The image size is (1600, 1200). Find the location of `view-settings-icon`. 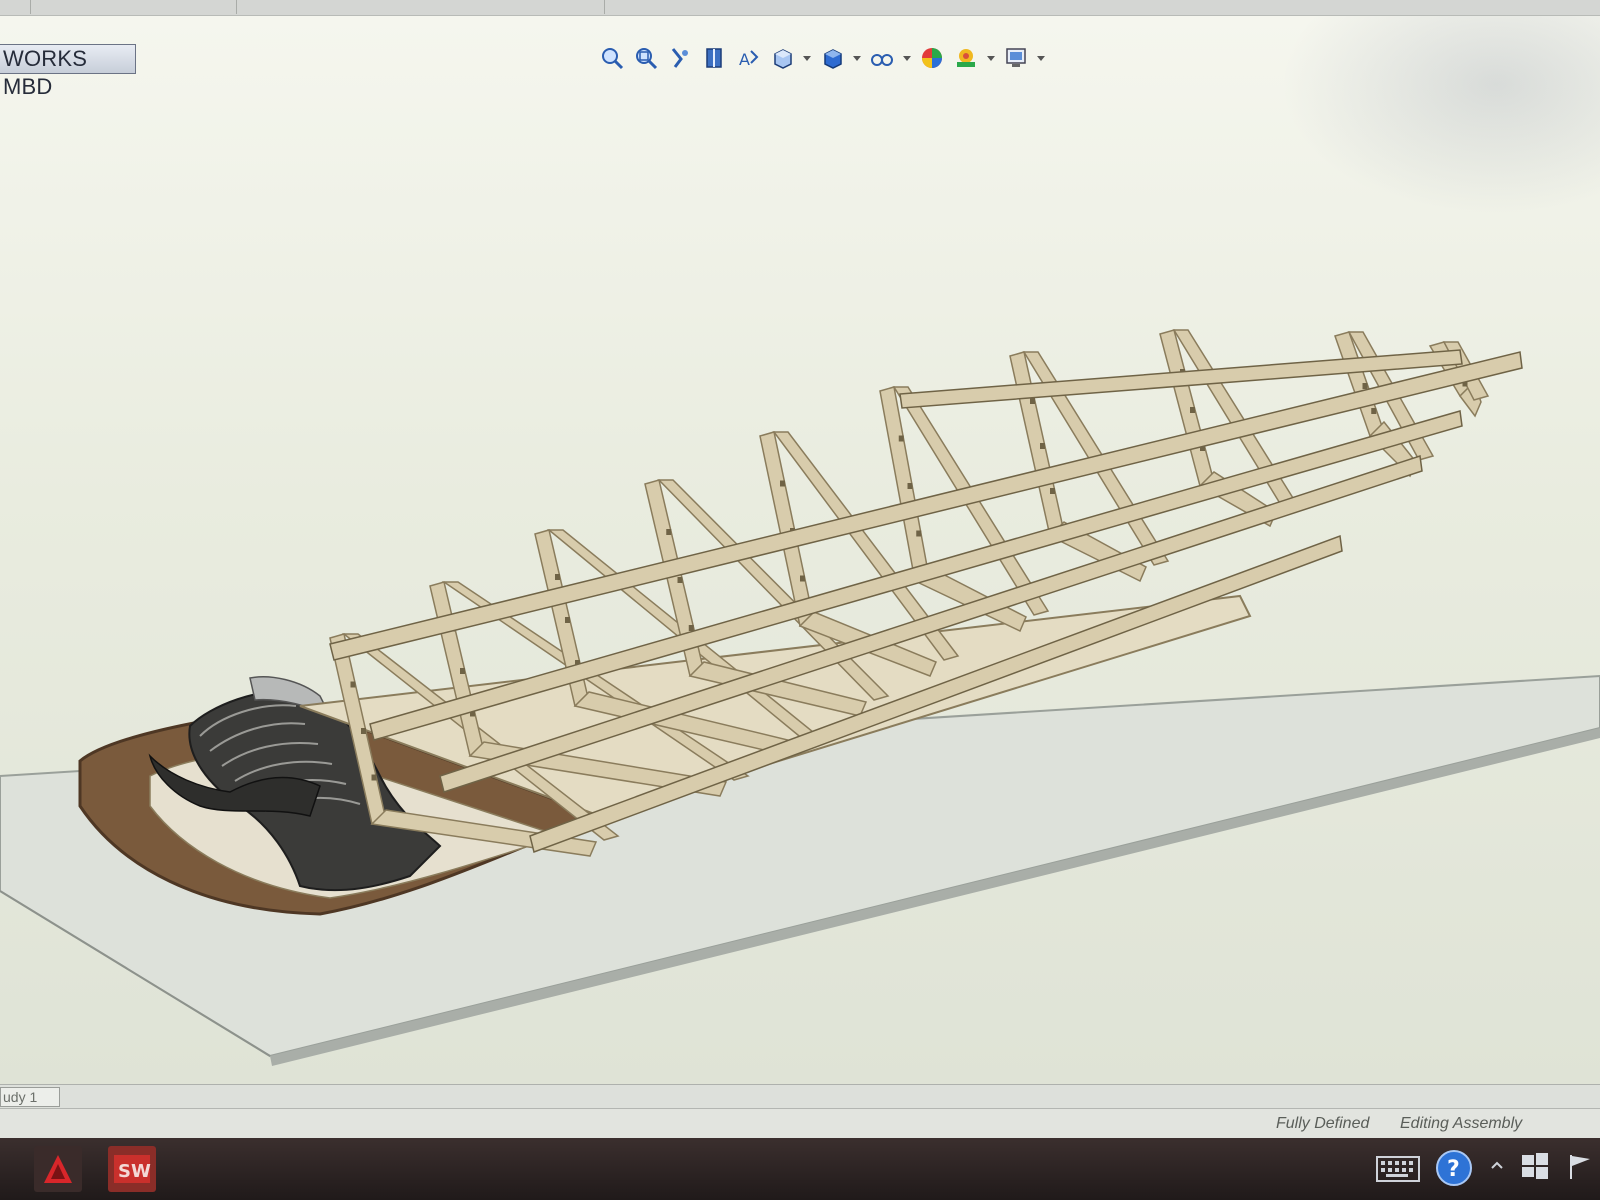

view-settings-icon is located at coordinates (1016, 58).